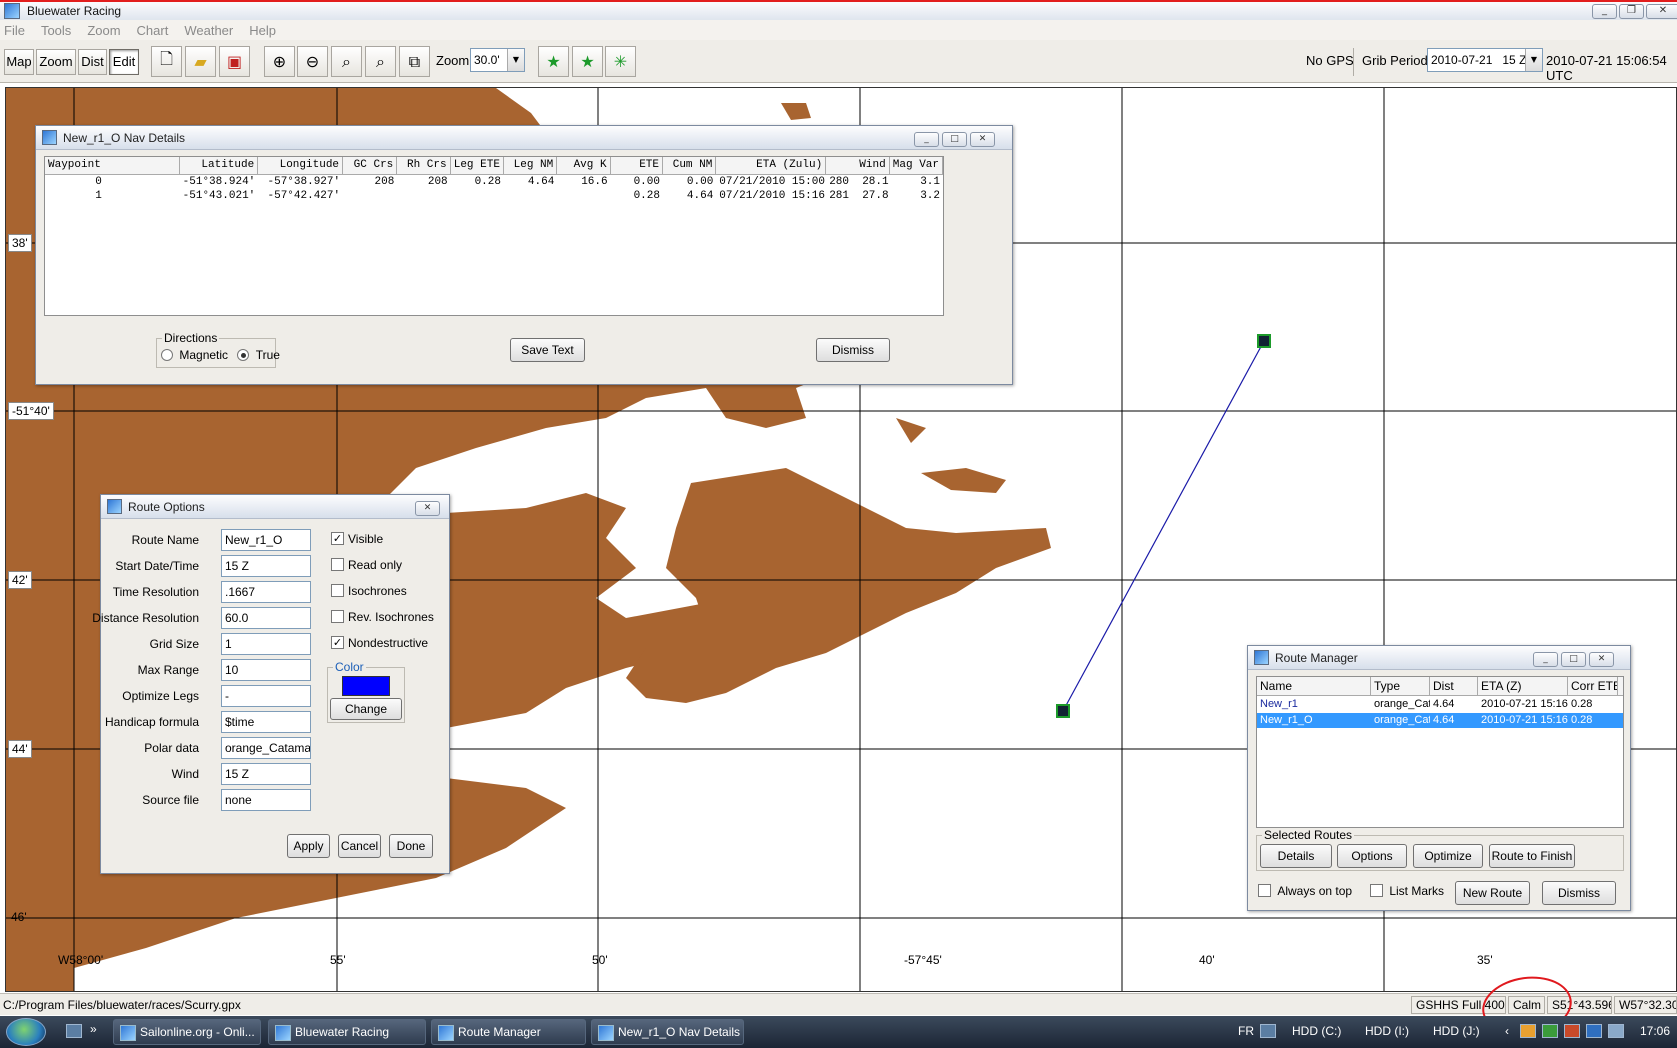  Describe the element at coordinates (26, 1032) in the screenshot. I see `start-button` at that location.